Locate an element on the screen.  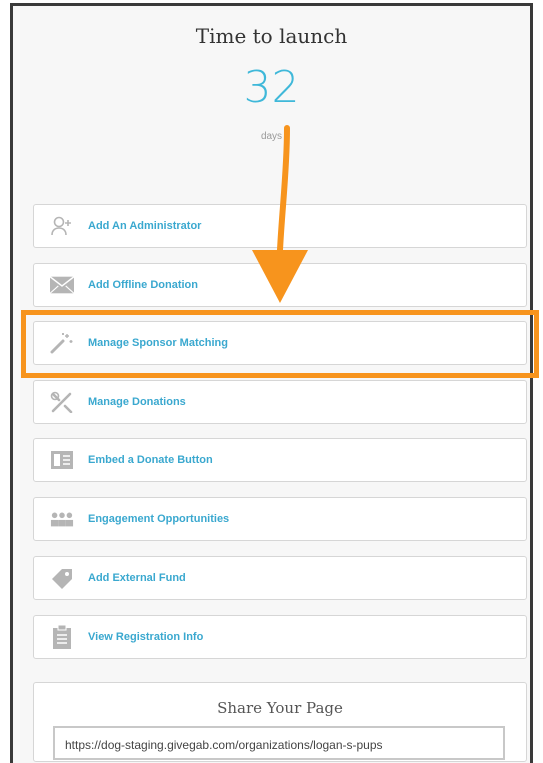
add-administrator-button: Add An Administrator is located at coordinates (280, 226).